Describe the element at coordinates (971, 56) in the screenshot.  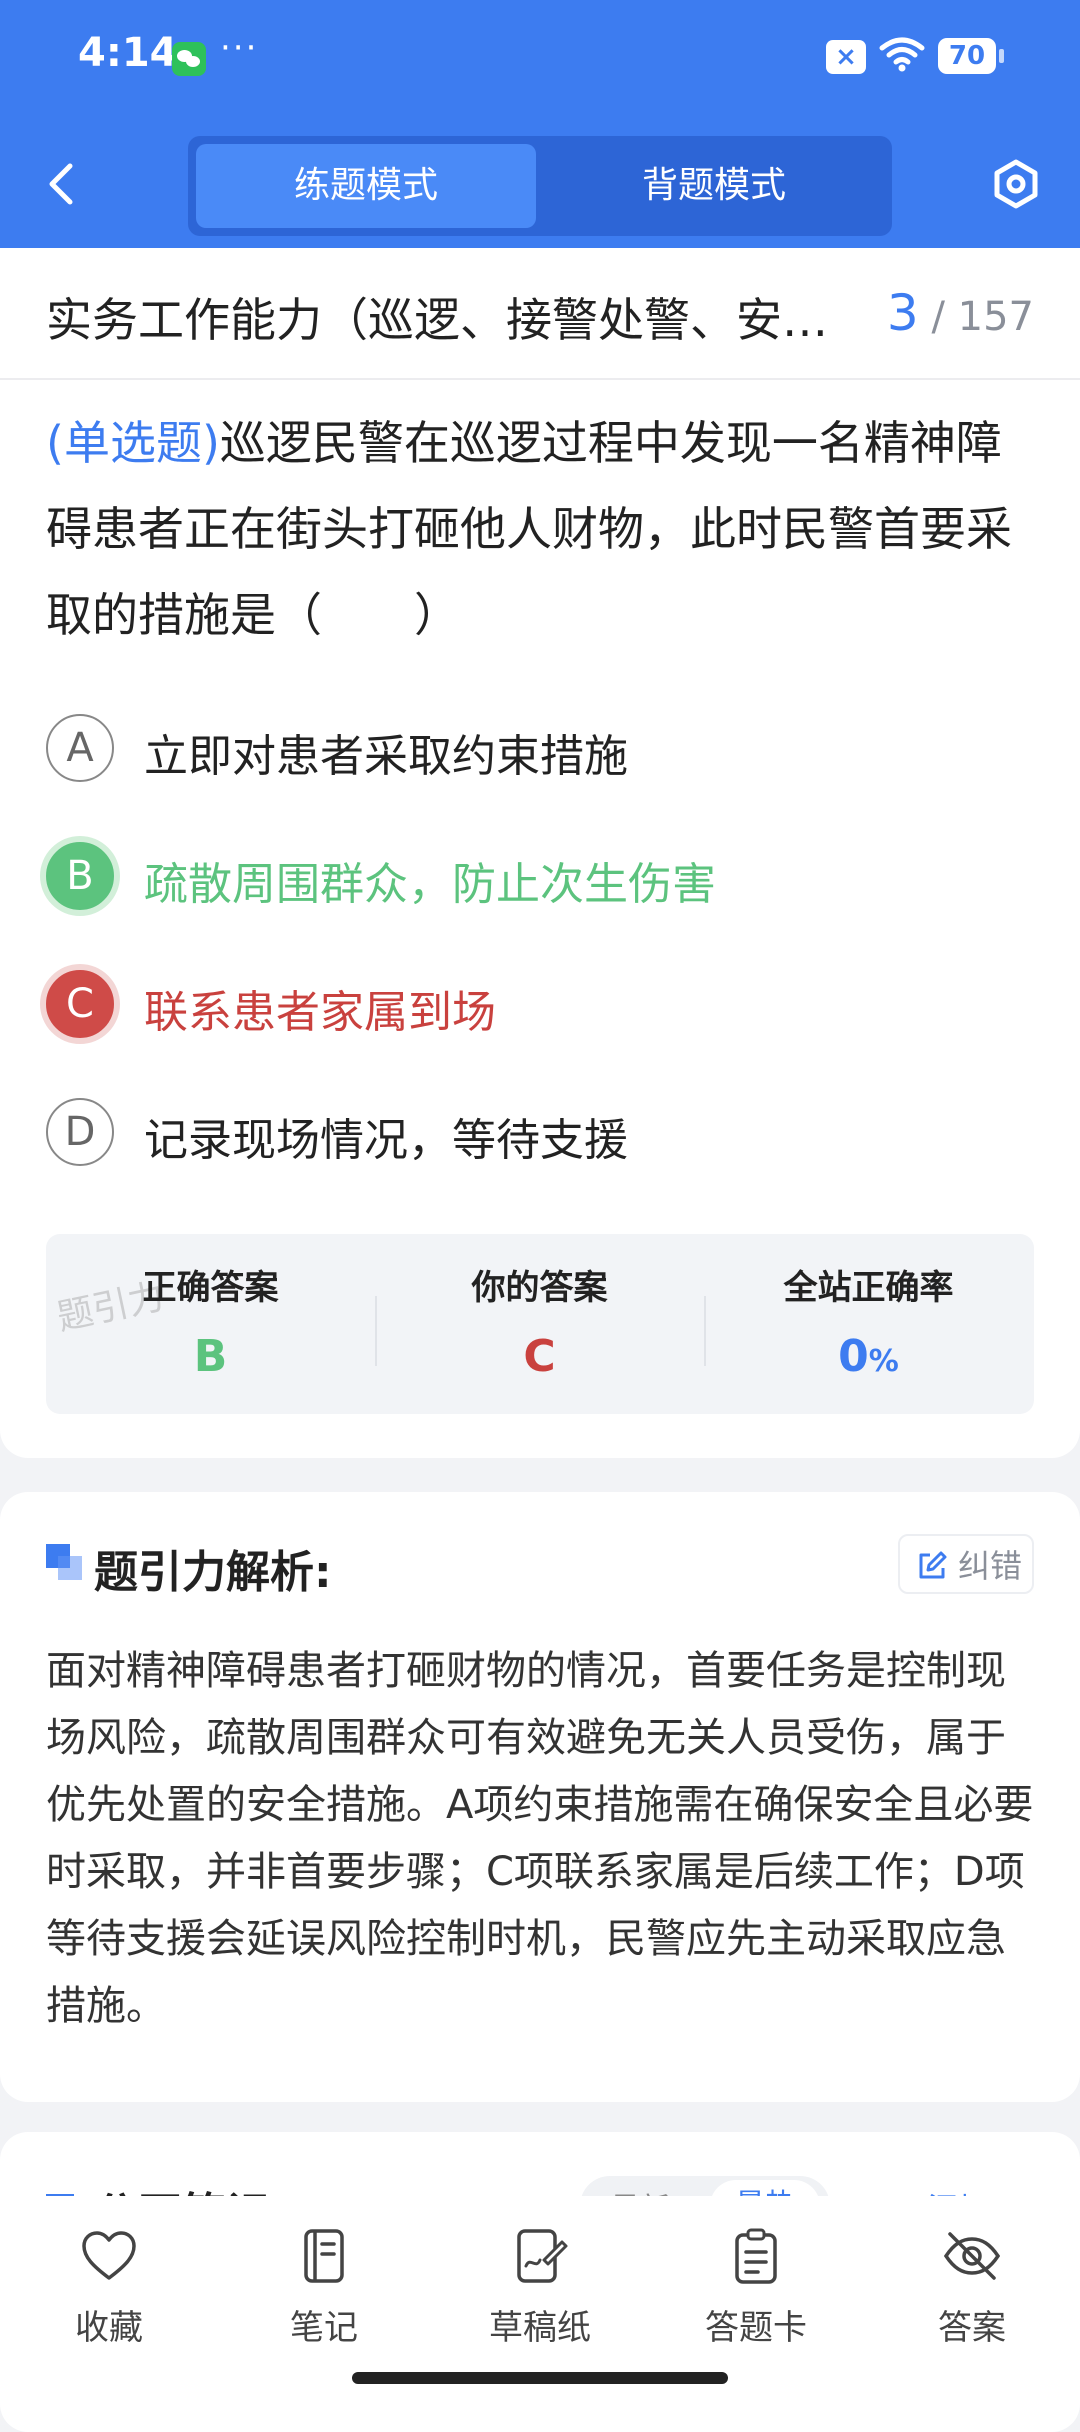
I see `battery-indicator: 70` at that location.